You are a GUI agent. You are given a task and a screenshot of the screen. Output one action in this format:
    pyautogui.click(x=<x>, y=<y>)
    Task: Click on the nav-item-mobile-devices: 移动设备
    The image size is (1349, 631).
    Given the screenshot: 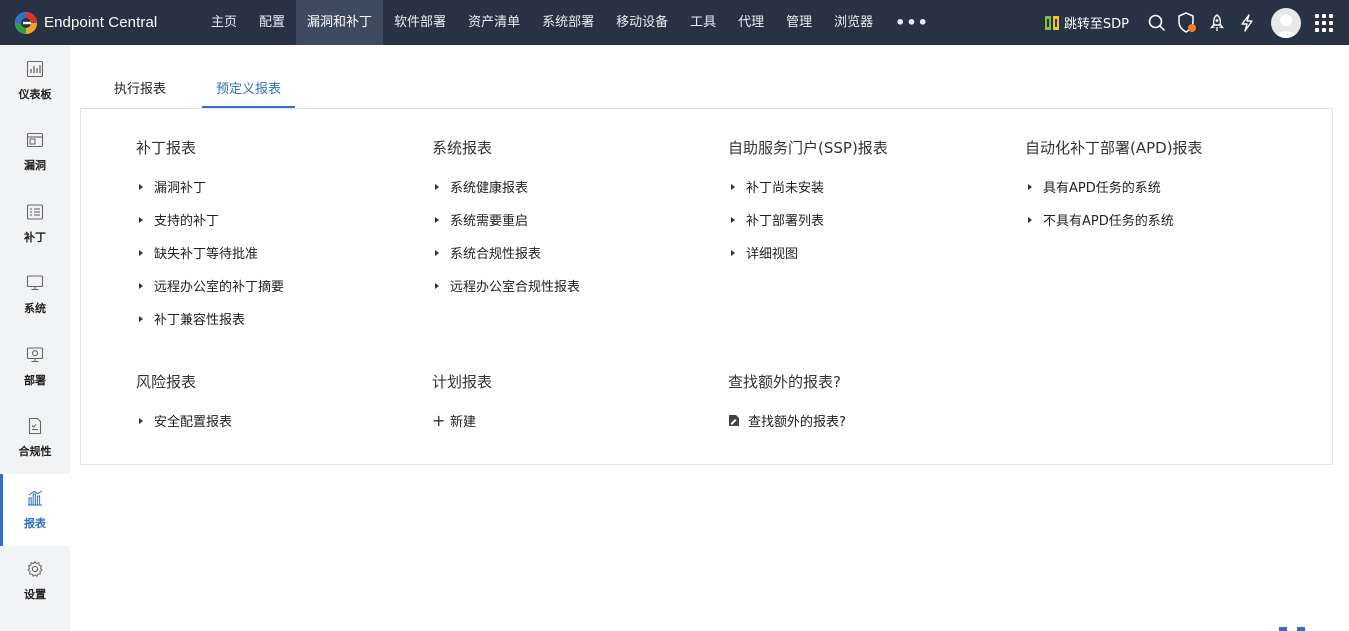 What is the action you would take?
    pyautogui.click(x=642, y=22)
    